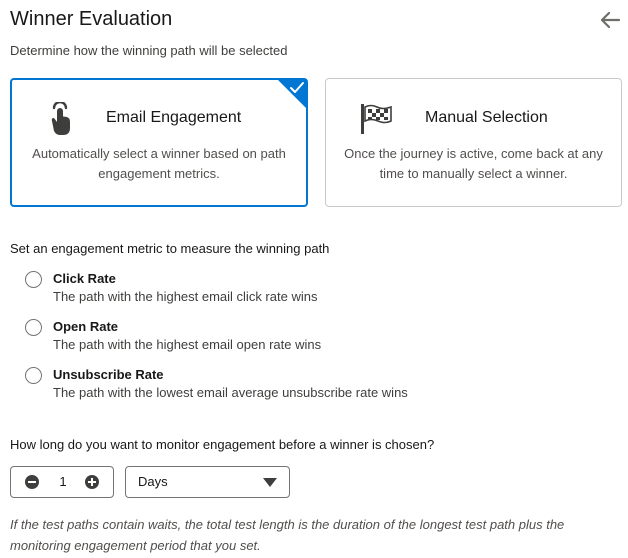 The image size is (628, 558). I want to click on duration-input, so click(63, 482).